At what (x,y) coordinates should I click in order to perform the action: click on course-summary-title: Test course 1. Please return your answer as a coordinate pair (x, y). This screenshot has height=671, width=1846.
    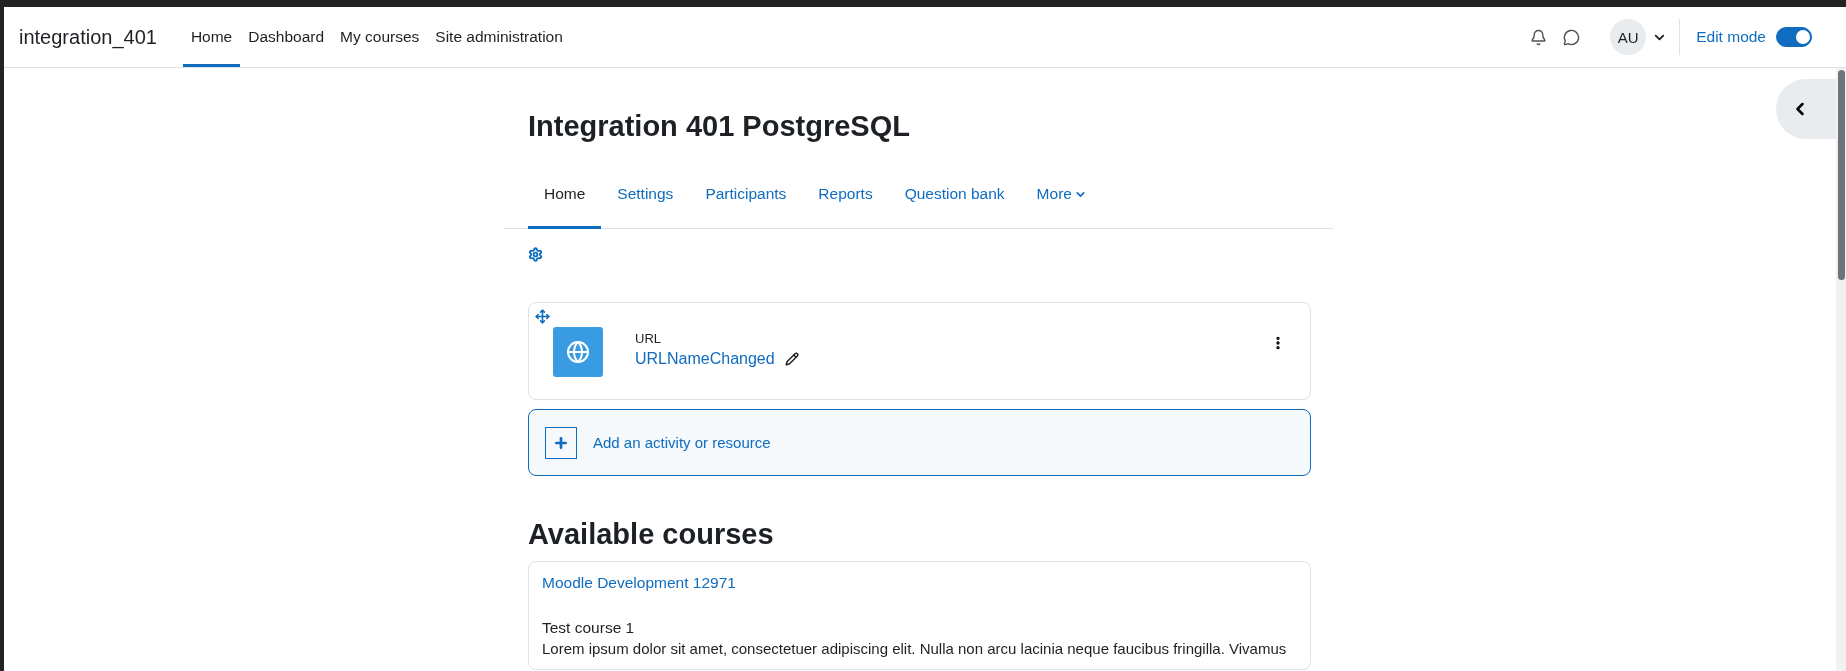
    Looking at the image, I should click on (589, 628).